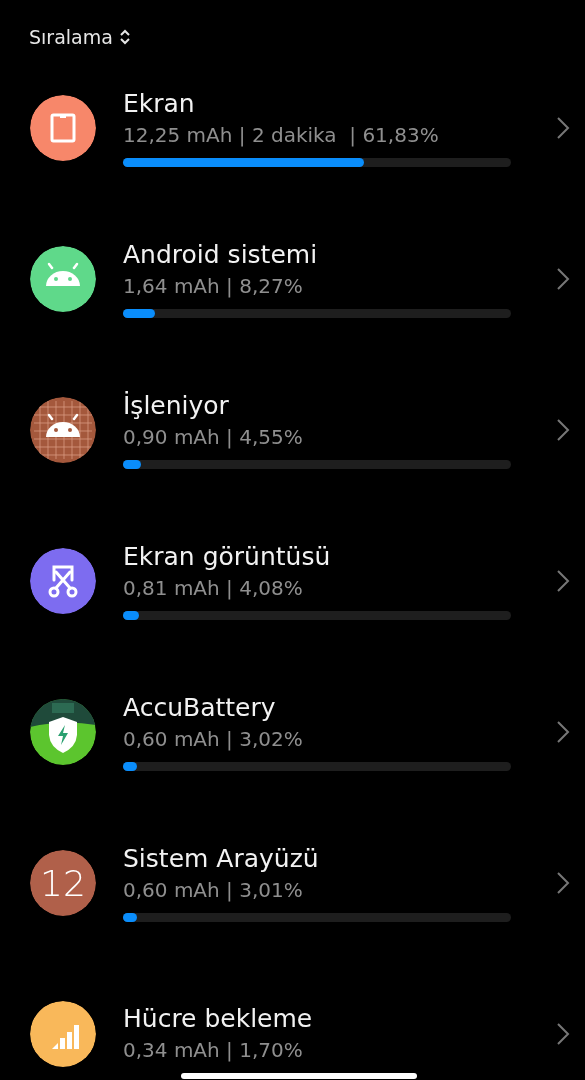  What do you see at coordinates (63, 882) in the screenshot?
I see `logo-icon: 12` at bounding box center [63, 882].